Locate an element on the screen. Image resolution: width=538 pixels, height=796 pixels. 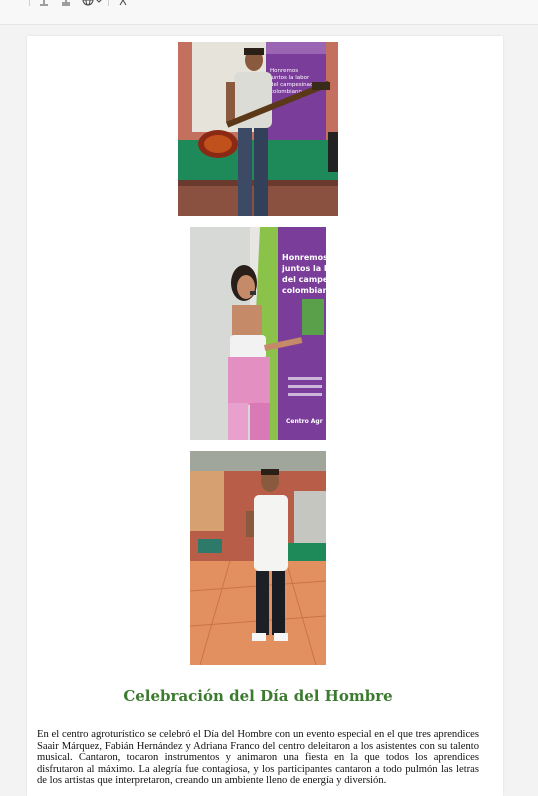
align-top-icon is located at coordinates (44, 4).